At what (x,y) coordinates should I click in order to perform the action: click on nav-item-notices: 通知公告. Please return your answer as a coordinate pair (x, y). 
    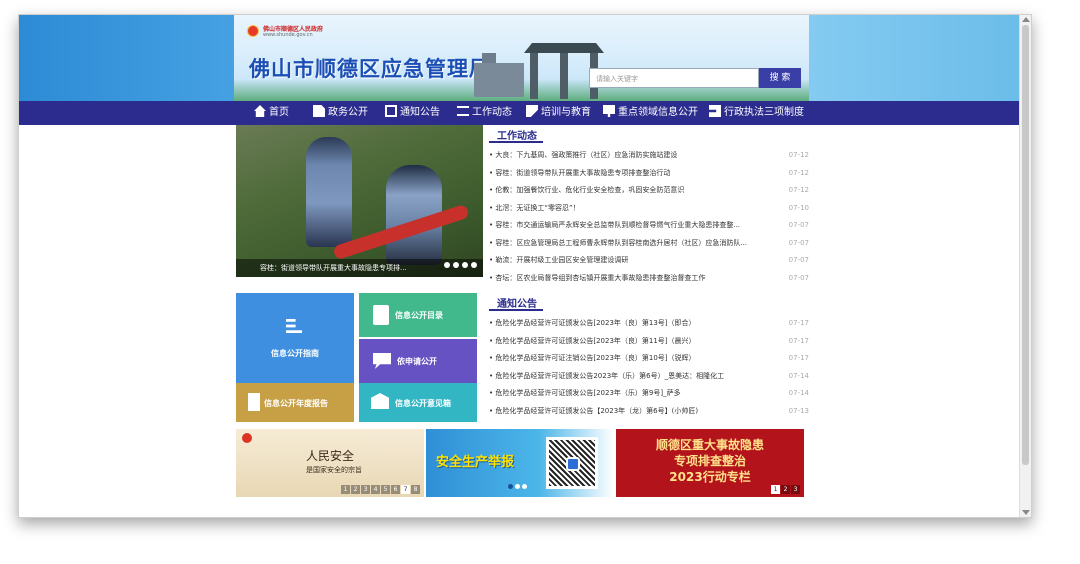
    Looking at the image, I should click on (412, 113).